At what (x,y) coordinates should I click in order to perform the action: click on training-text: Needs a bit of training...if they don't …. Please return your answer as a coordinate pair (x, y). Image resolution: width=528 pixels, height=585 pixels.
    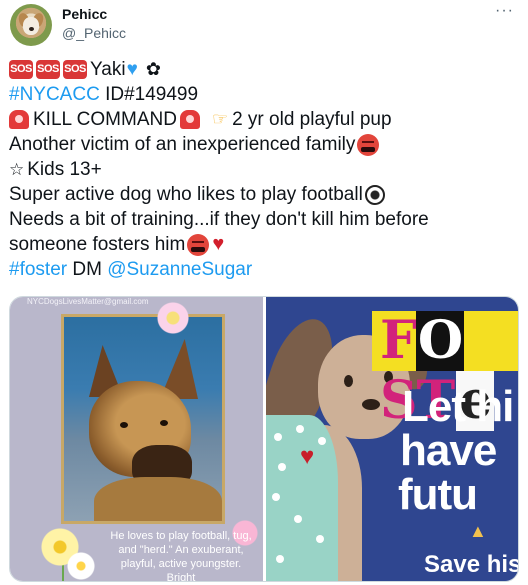
    Looking at the image, I should click on (219, 219).